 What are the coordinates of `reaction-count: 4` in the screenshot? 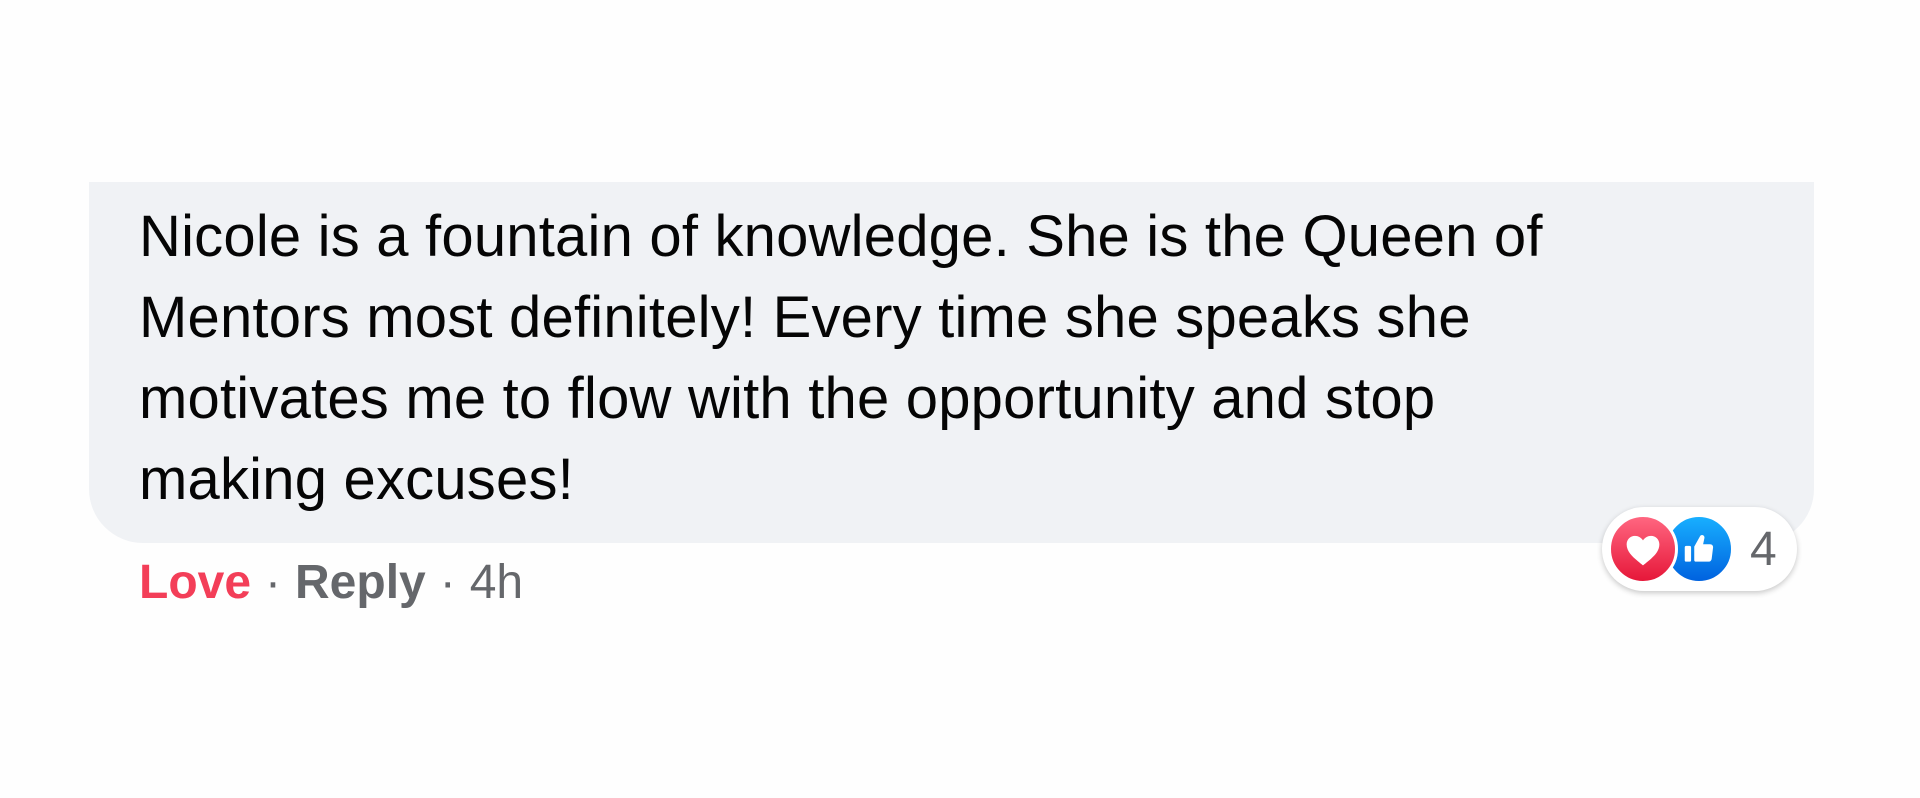 It's located at (1763, 549).